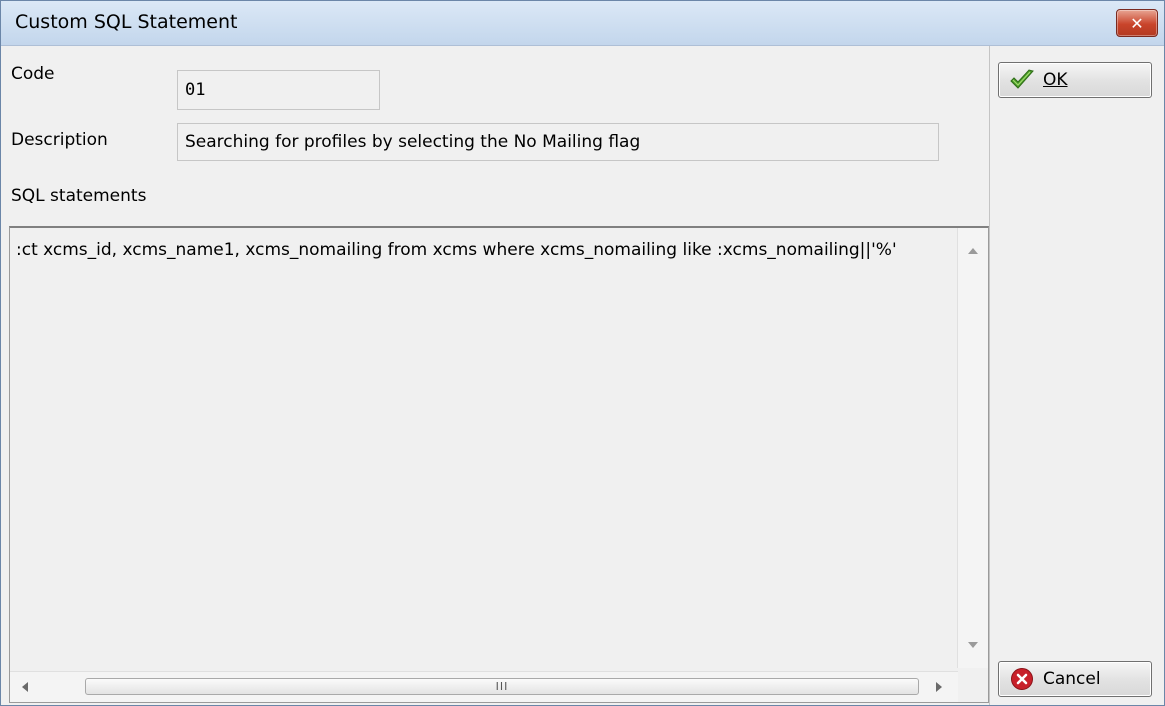 This screenshot has height=706, width=1165. What do you see at coordinates (1022, 80) in the screenshot?
I see `checkmark-icon` at bounding box center [1022, 80].